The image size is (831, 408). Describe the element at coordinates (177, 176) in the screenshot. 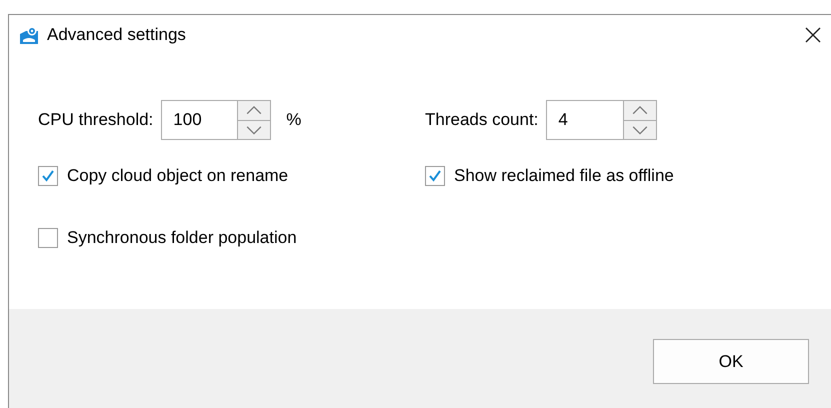

I see `checkbox-label: Copy cloud object on rename` at that location.